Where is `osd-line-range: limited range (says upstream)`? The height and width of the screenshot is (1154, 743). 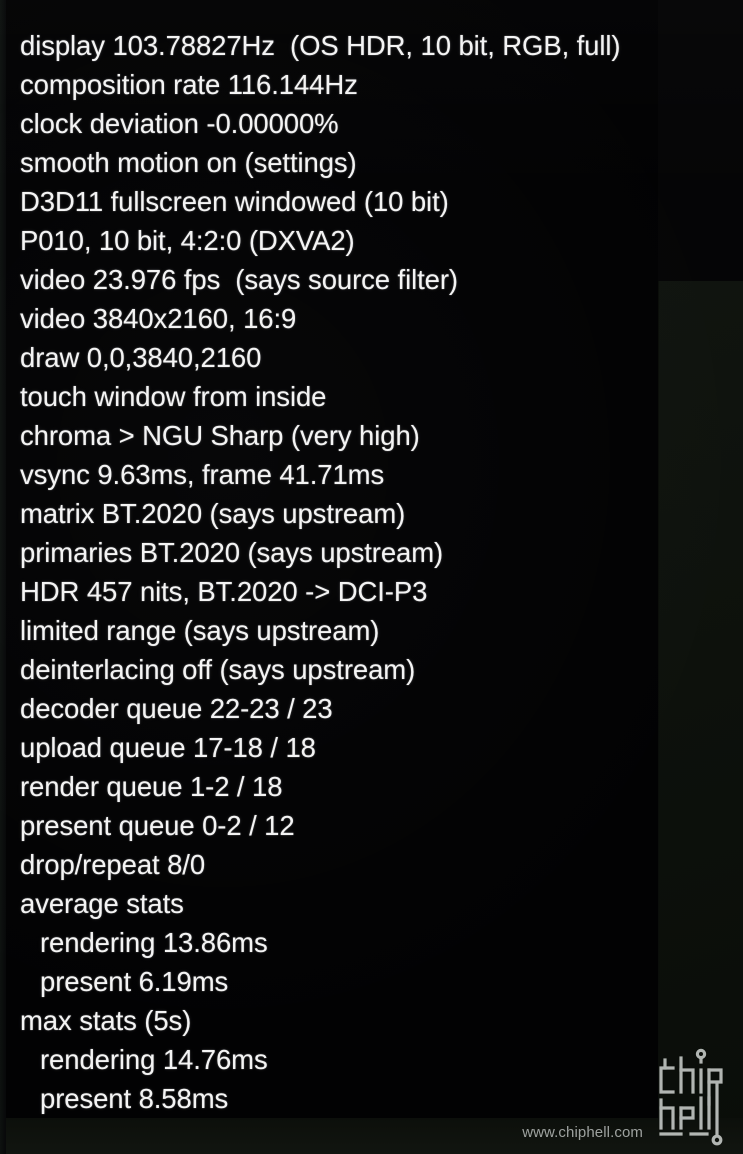
osd-line-range: limited range (says upstream) is located at coordinates (200, 630).